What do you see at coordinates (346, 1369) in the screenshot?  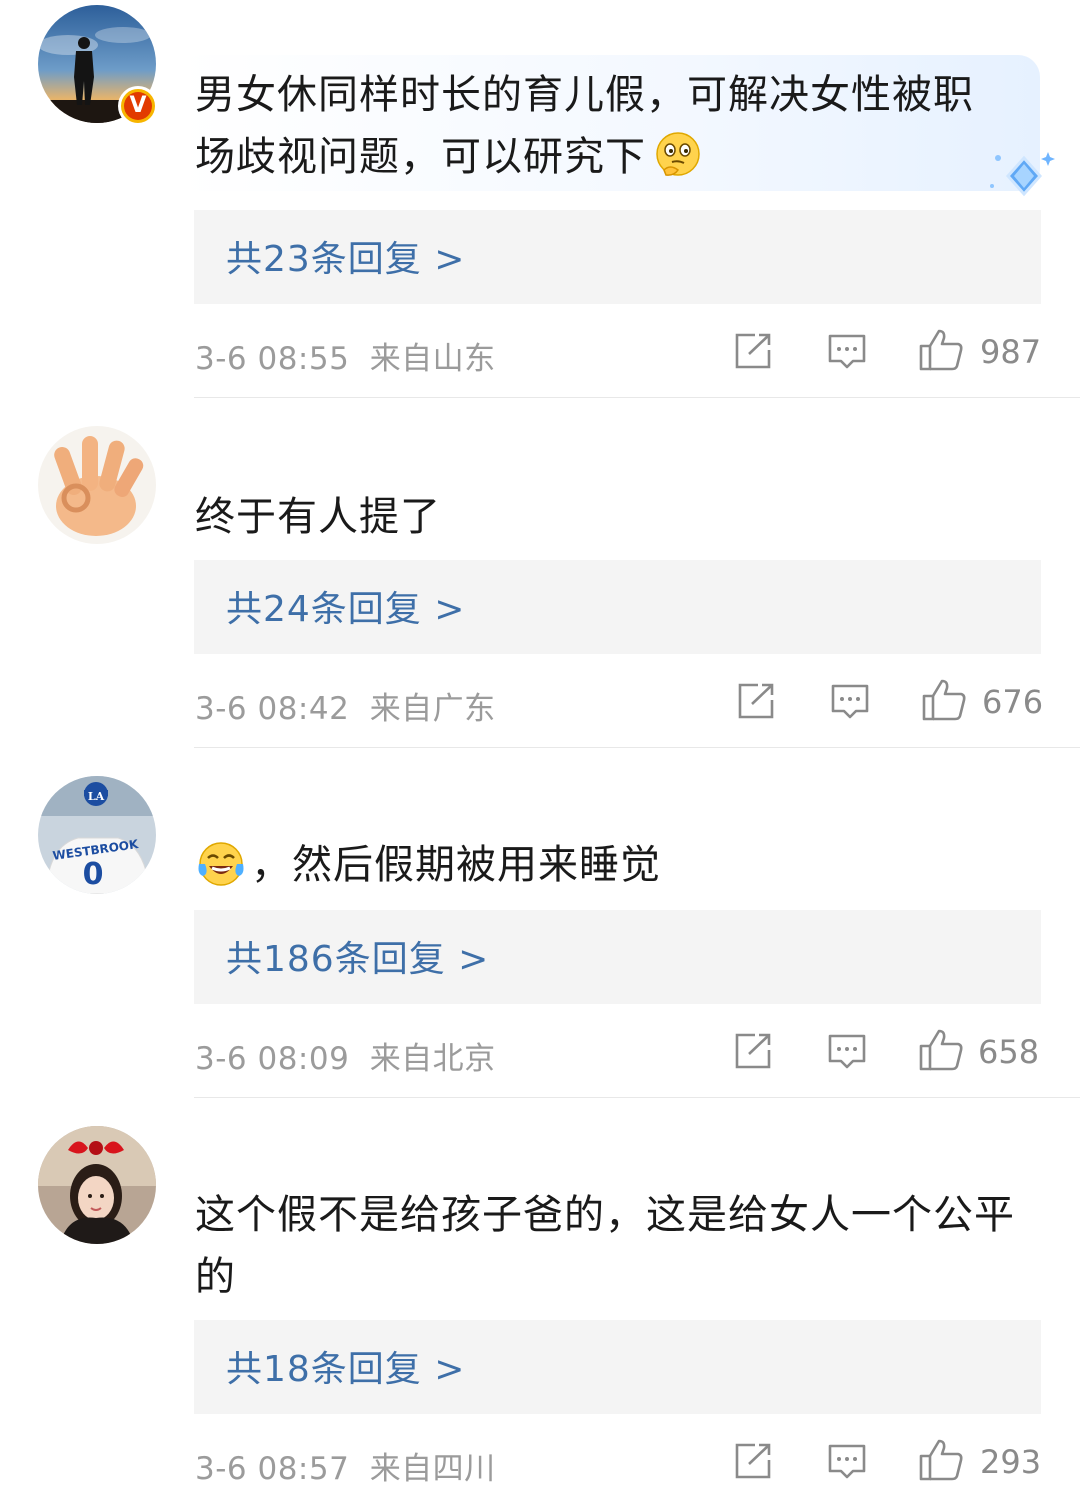 I see `replies-label: 共18条回复 >` at bounding box center [346, 1369].